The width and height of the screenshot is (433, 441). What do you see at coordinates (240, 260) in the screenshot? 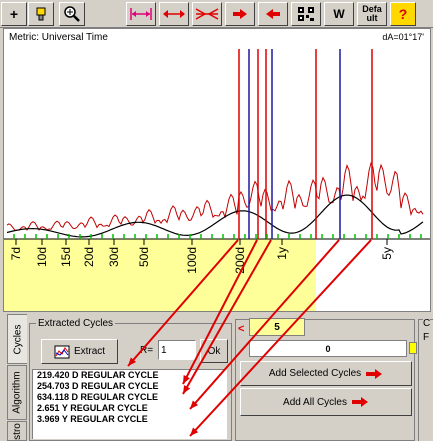
I see `axis-tick-label: 200d` at bounding box center [240, 260].